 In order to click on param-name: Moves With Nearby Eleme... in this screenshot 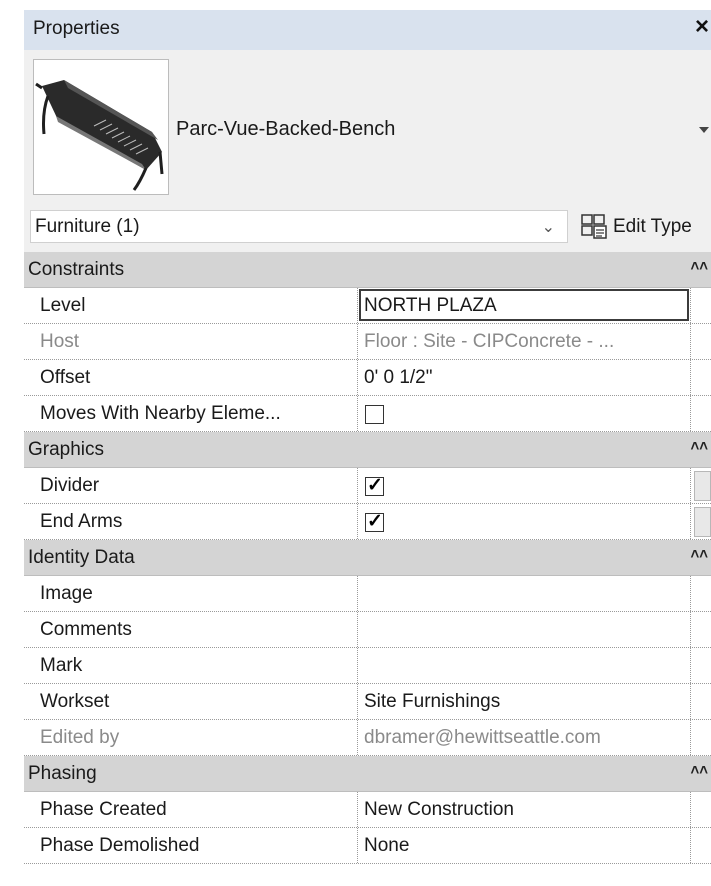, I will do `click(160, 413)`.